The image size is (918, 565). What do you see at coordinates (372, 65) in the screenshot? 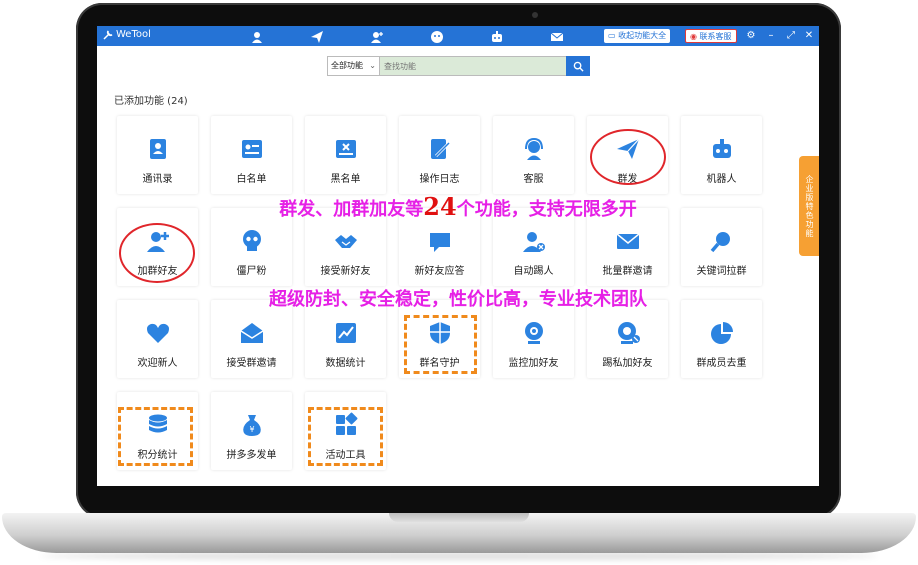
I see `chevron-down-icon: ⌄` at bounding box center [372, 65].